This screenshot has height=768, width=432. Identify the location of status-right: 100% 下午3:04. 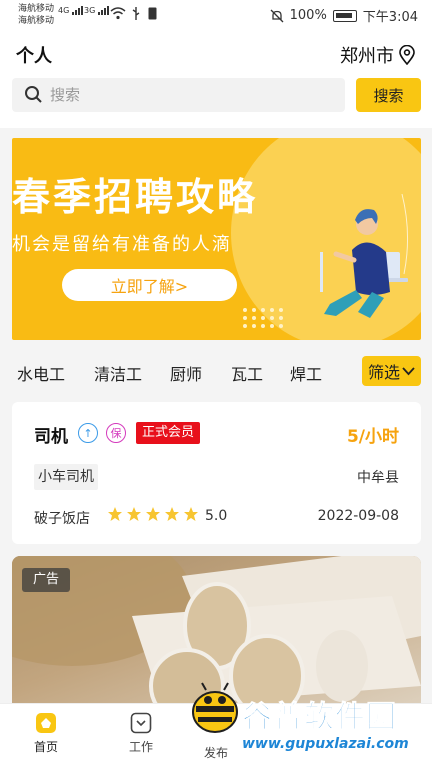
(344, 15).